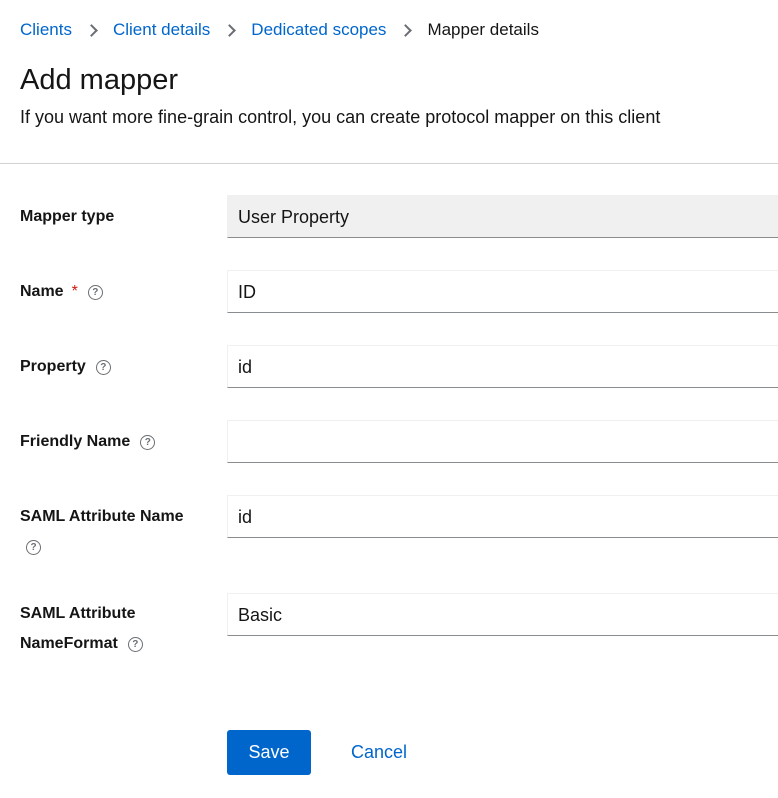 The height and width of the screenshot is (798, 778). What do you see at coordinates (99, 80) in the screenshot?
I see `page-title: Add mapper` at bounding box center [99, 80].